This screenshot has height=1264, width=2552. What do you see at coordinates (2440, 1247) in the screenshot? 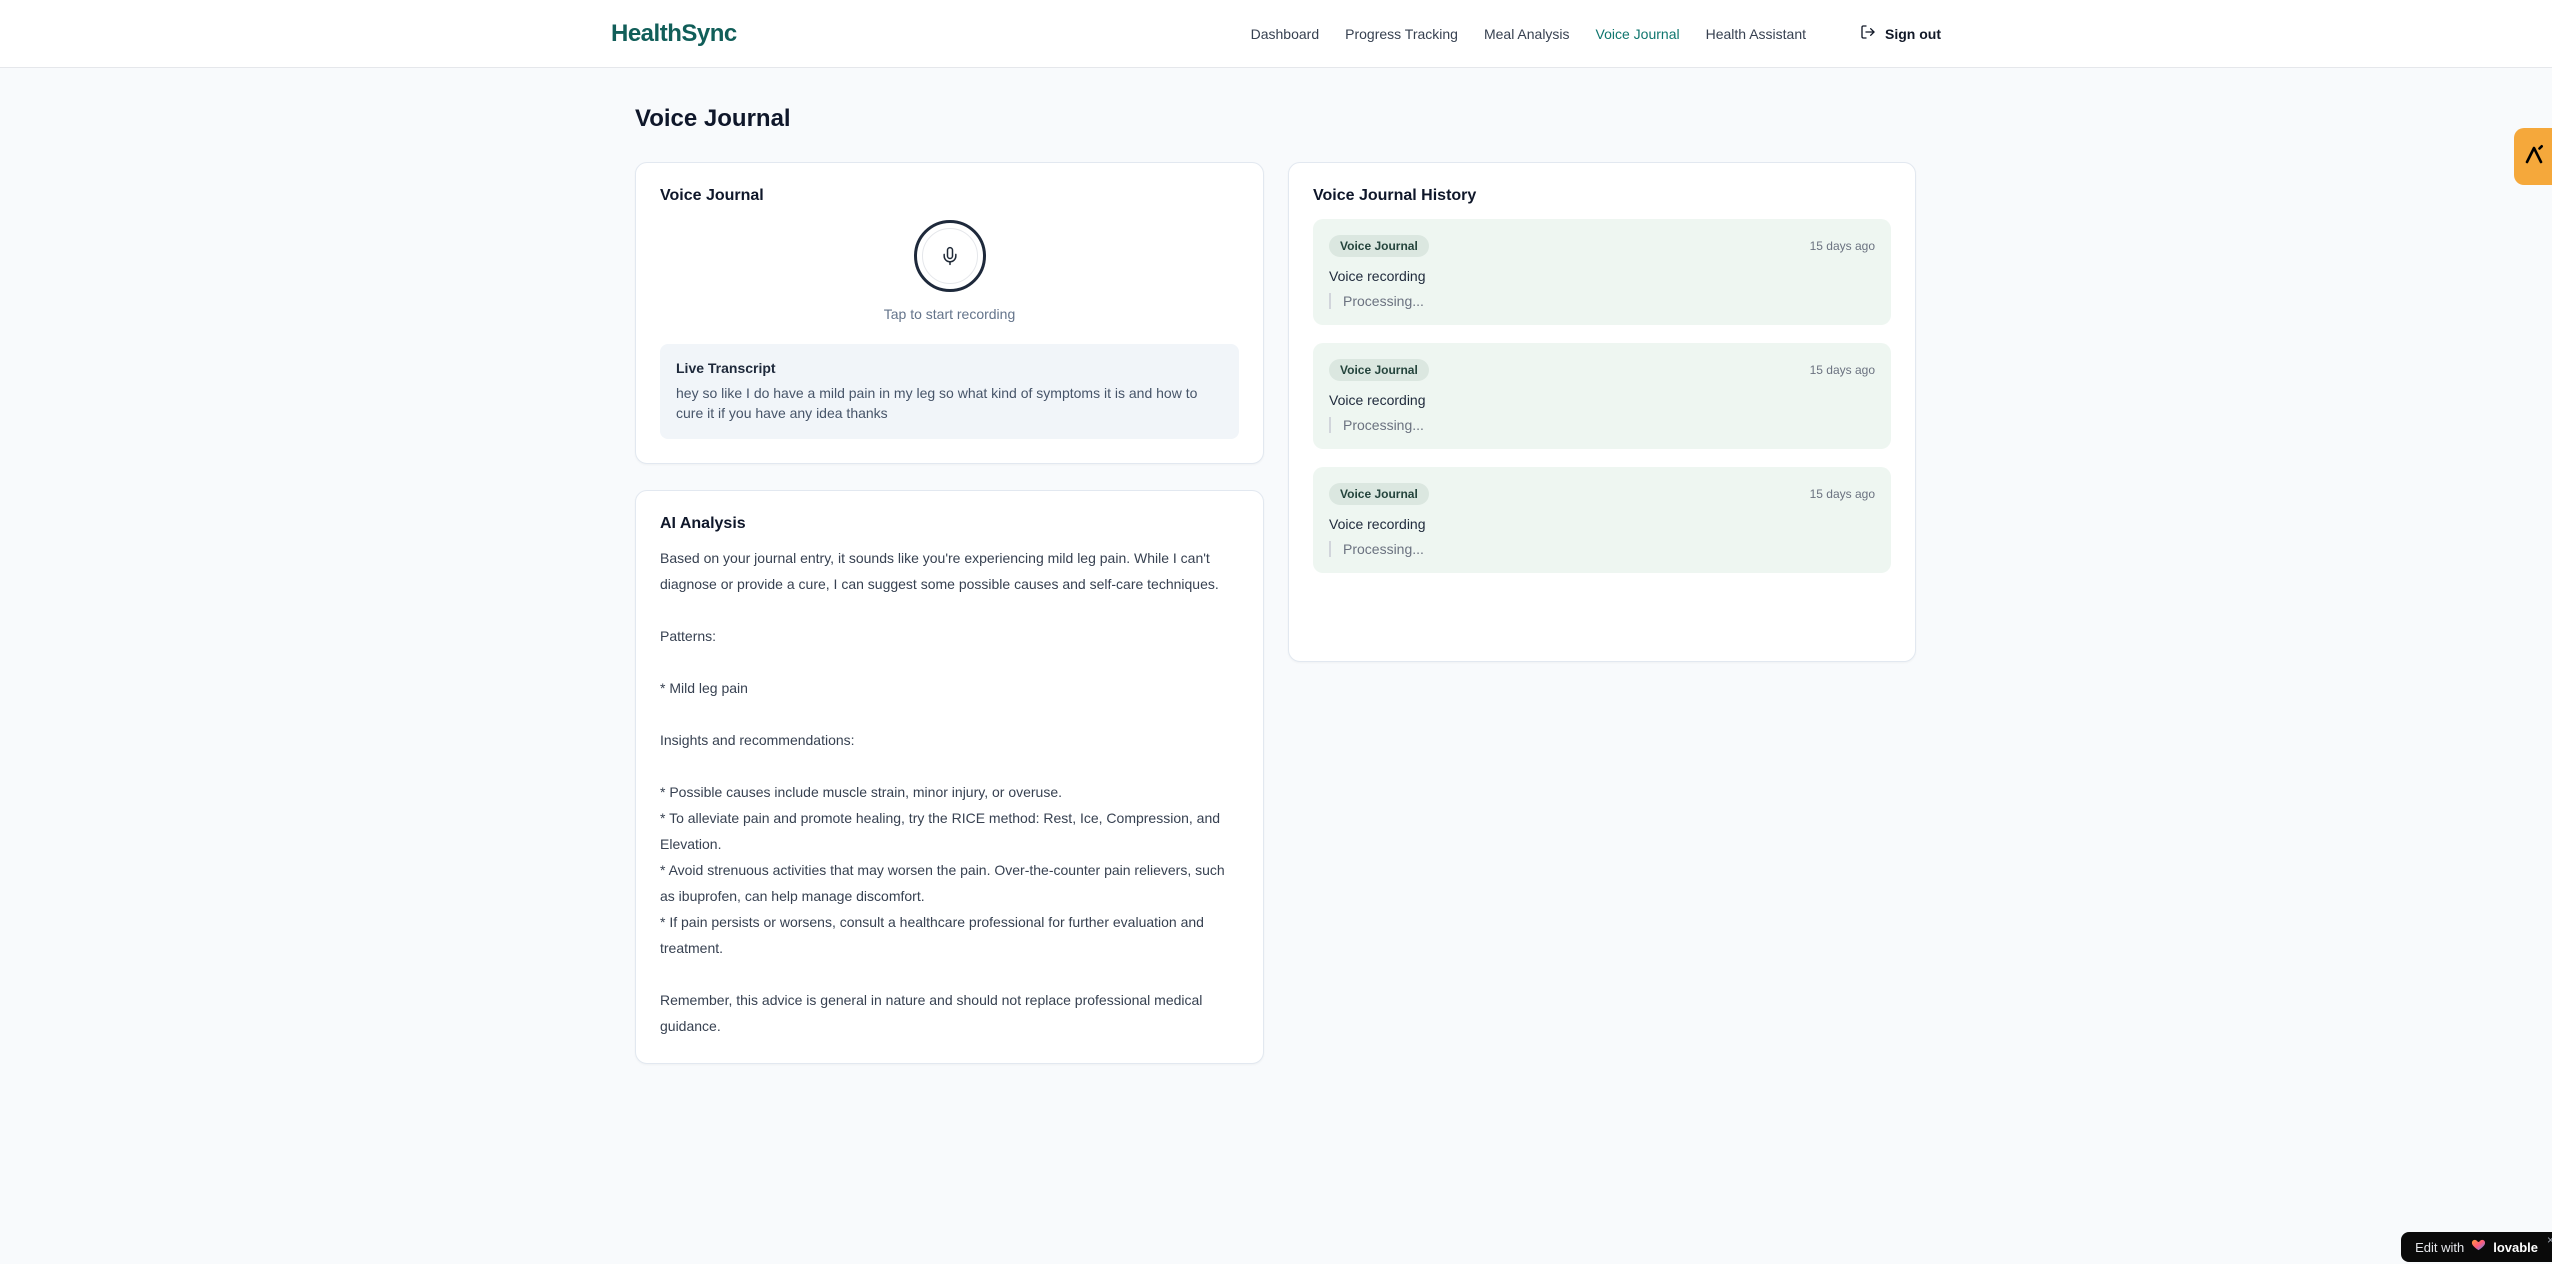
I see `edit-badge-prefix: Edit with` at bounding box center [2440, 1247].